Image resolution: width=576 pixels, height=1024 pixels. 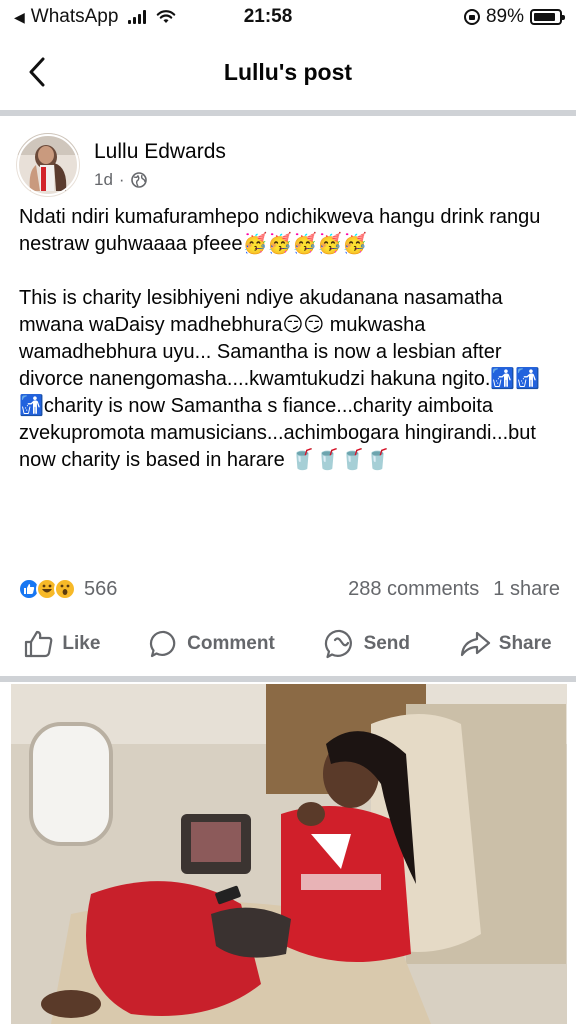 What do you see at coordinates (163, 644) in the screenshot?
I see `comment-bubble-icon` at bounding box center [163, 644].